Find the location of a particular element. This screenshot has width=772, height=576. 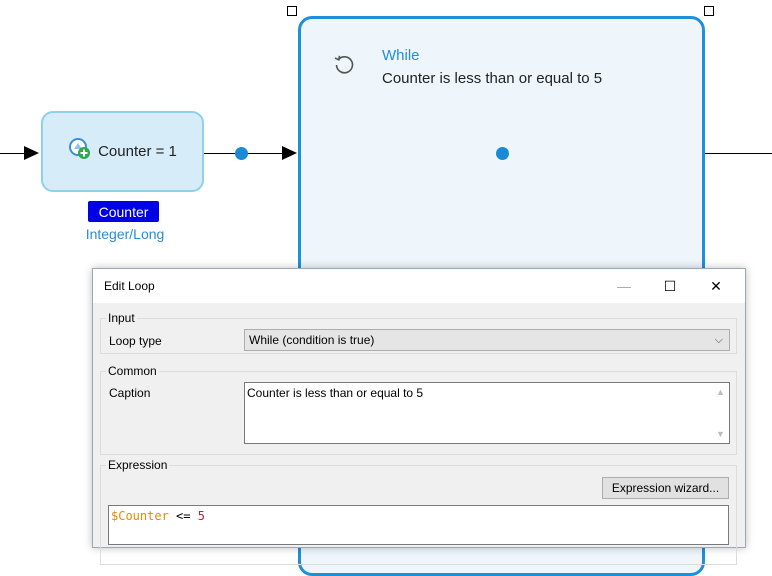

expression-group-legend: Expression is located at coordinates (138, 465).